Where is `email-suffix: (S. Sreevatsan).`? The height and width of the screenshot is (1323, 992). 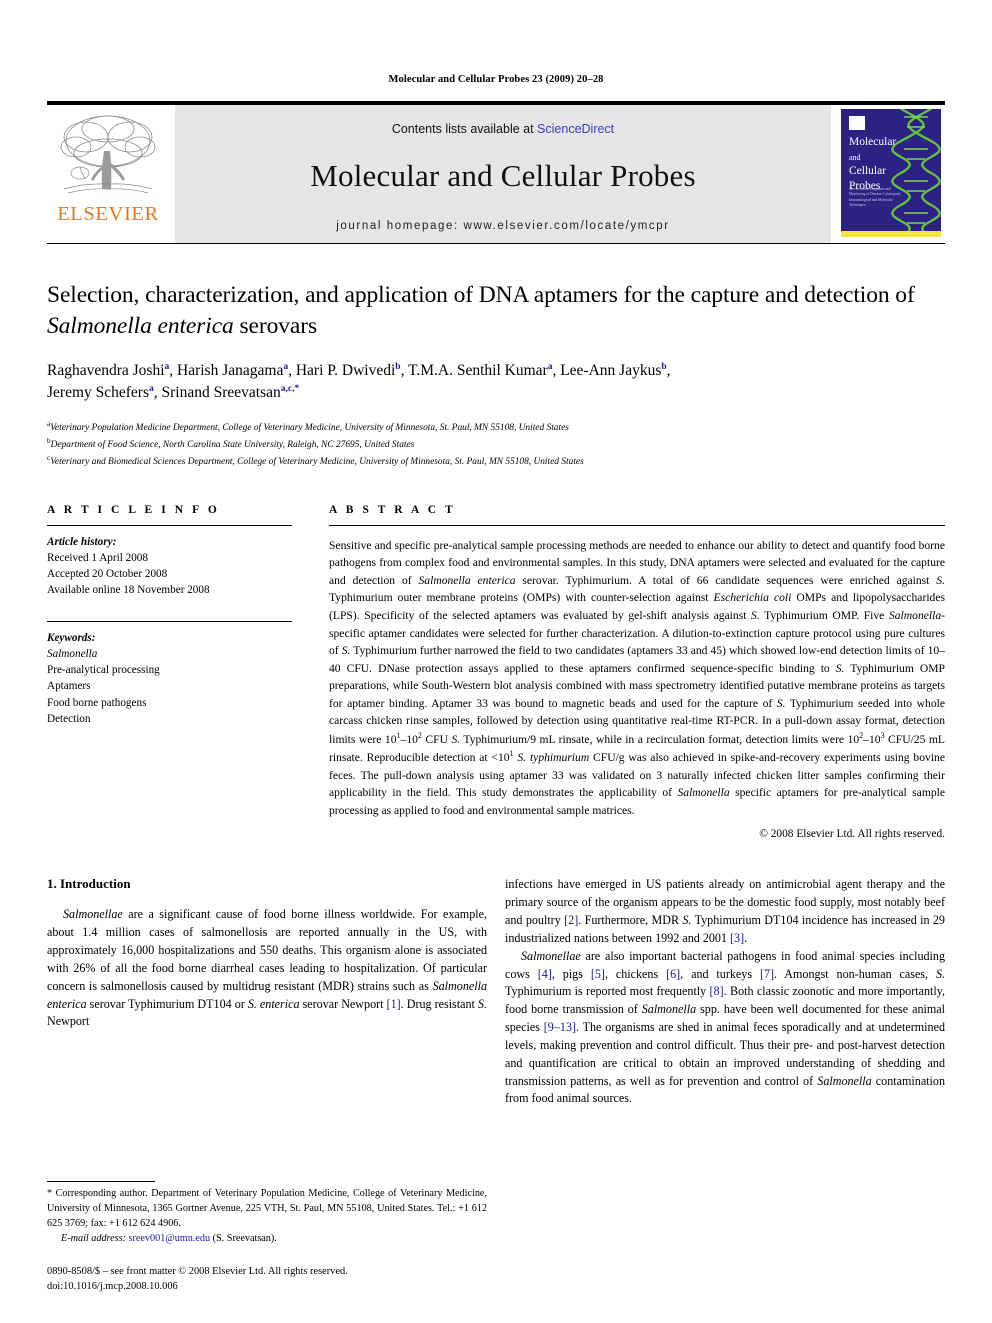
email-suffix: (S. Sreevatsan). is located at coordinates (244, 1238).